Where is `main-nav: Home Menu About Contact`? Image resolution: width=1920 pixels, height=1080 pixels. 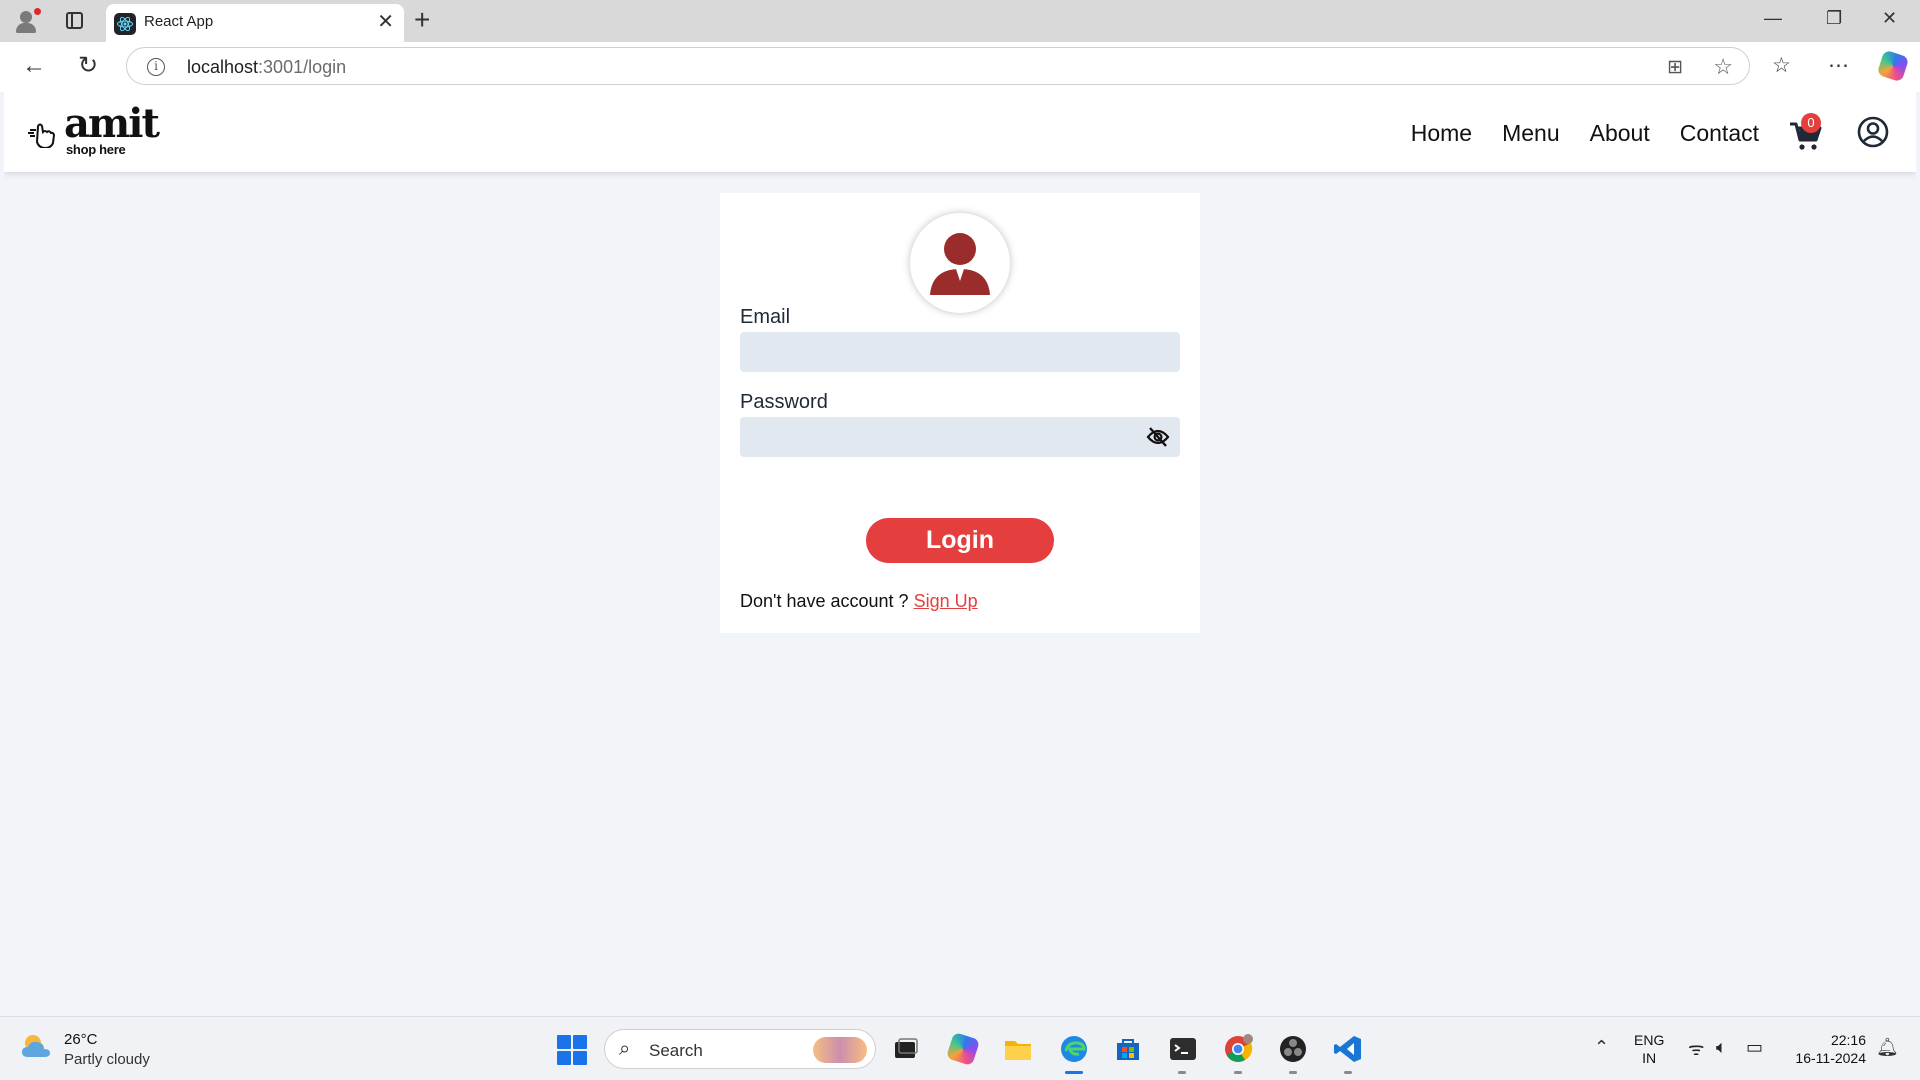
main-nav: Home Menu About Contact is located at coordinates (1585, 133).